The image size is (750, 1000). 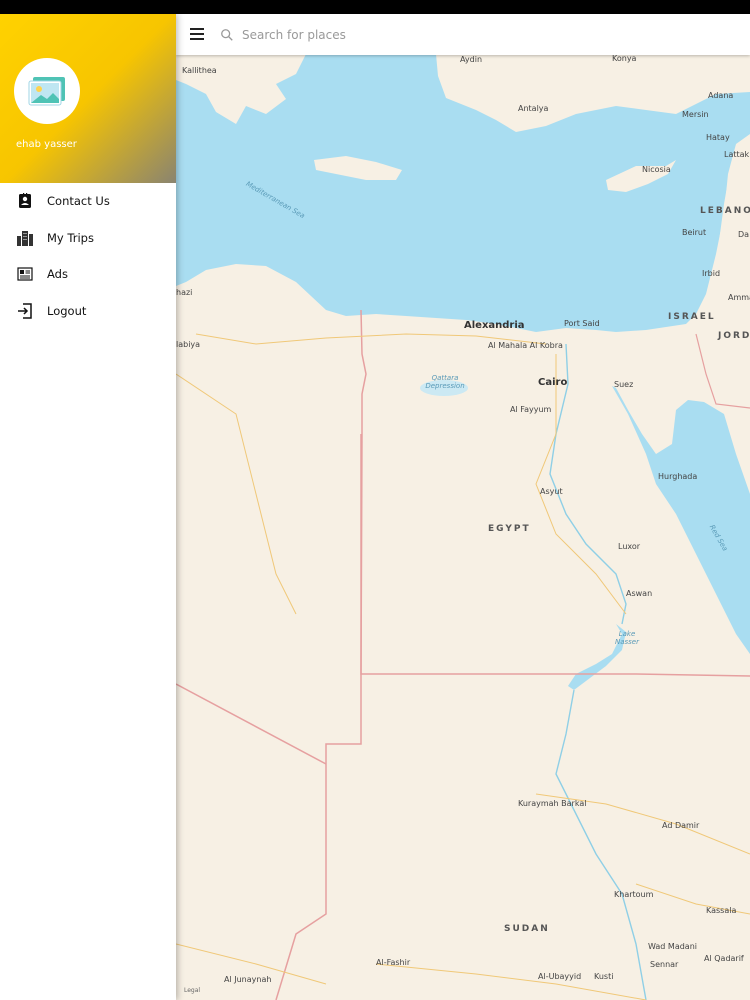 What do you see at coordinates (725, 211) in the screenshot?
I see `map-label-lebanon: LEBANON` at bounding box center [725, 211].